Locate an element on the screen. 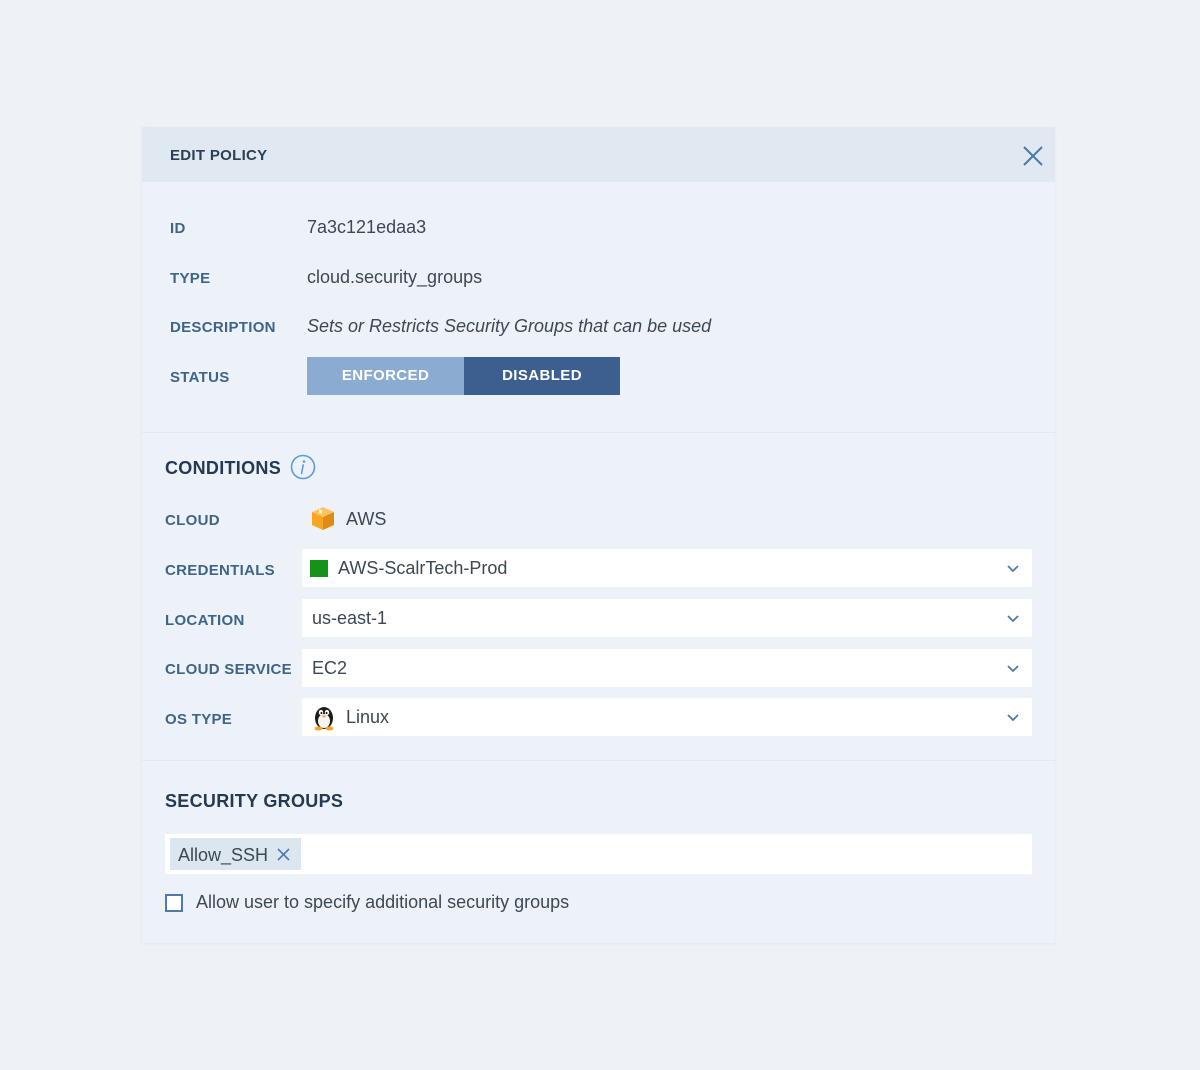 The image size is (1200, 1070). close-button is located at coordinates (1033, 156).